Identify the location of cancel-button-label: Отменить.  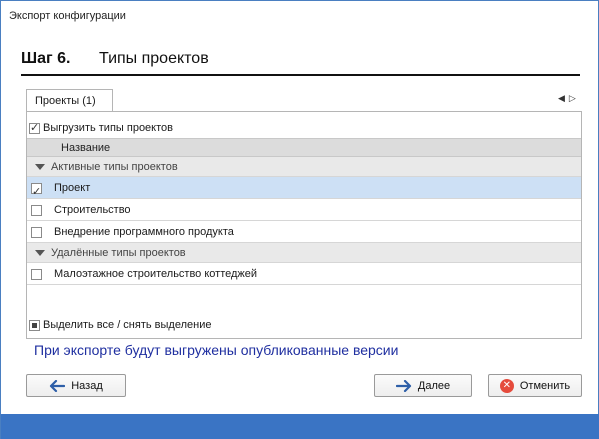
(545, 385).